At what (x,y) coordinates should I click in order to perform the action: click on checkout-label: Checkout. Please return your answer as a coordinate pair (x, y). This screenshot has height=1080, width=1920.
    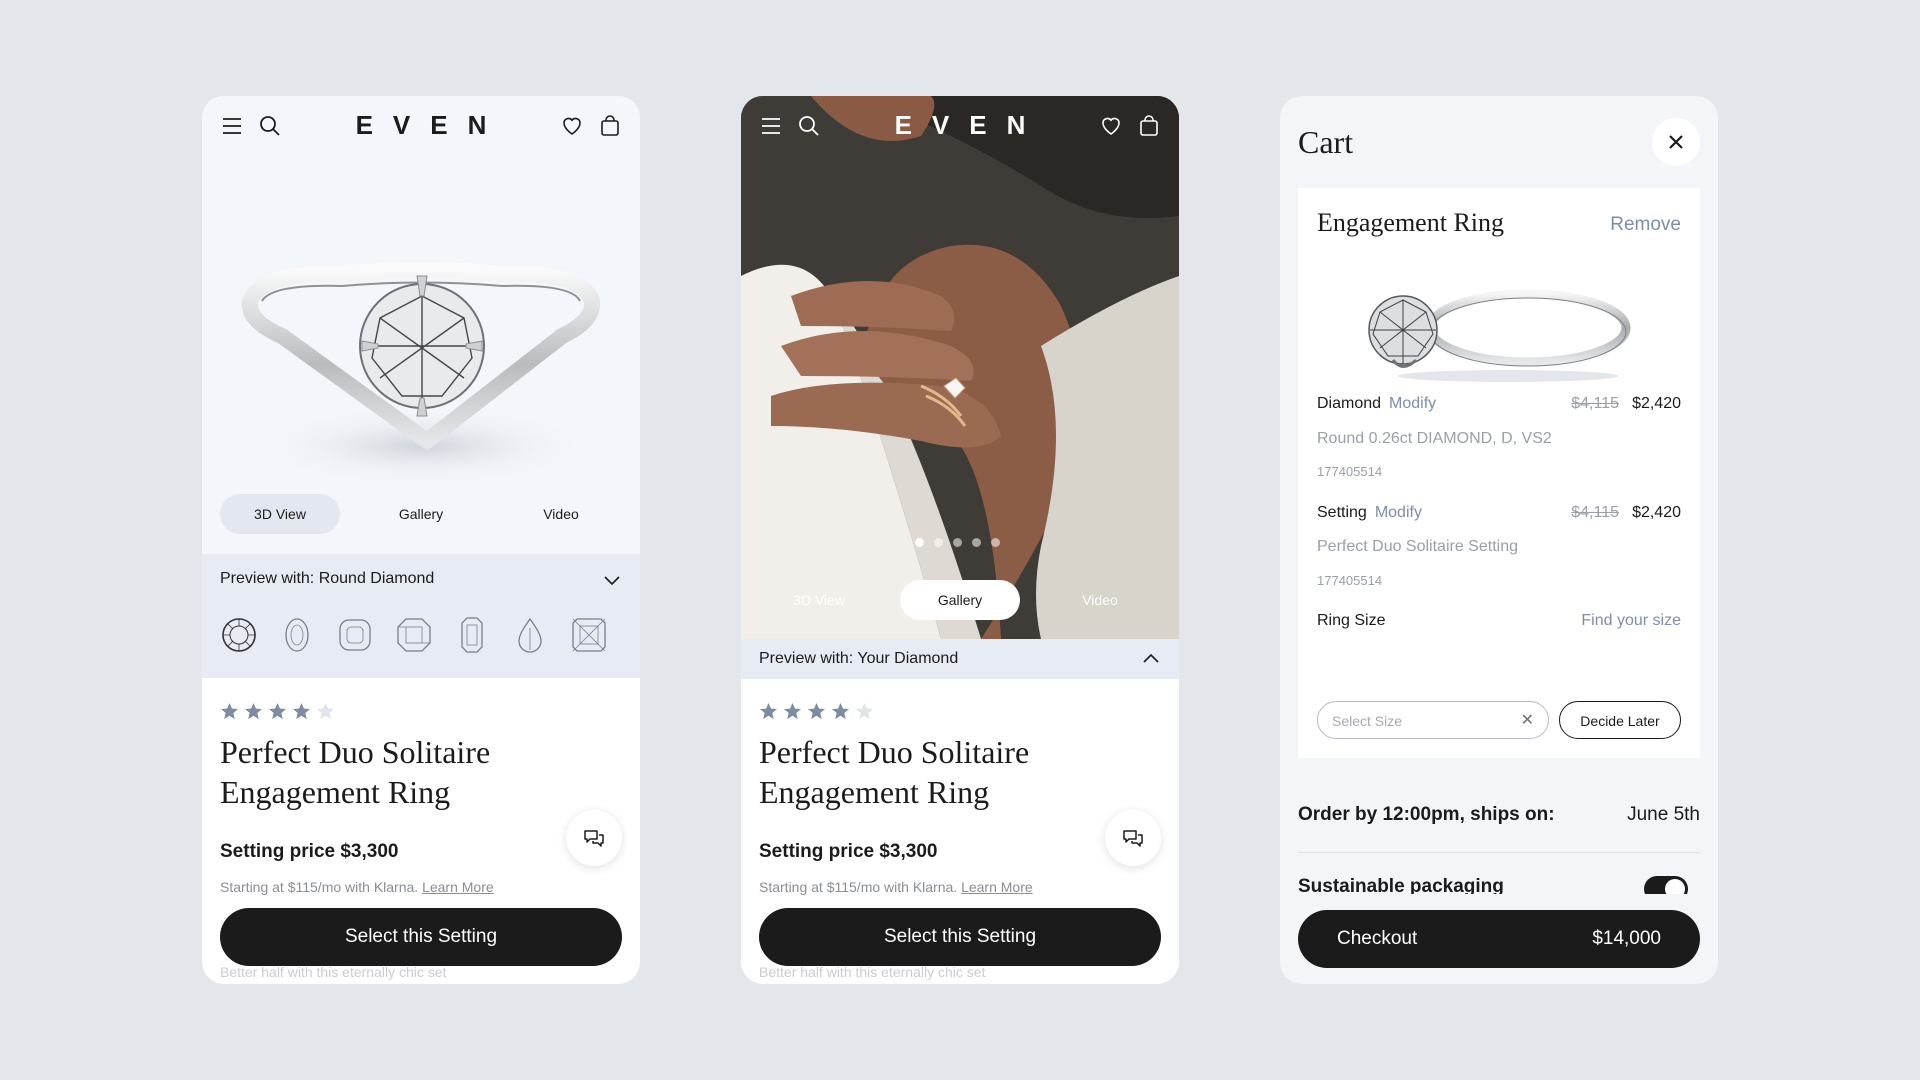
    Looking at the image, I should click on (1377, 938).